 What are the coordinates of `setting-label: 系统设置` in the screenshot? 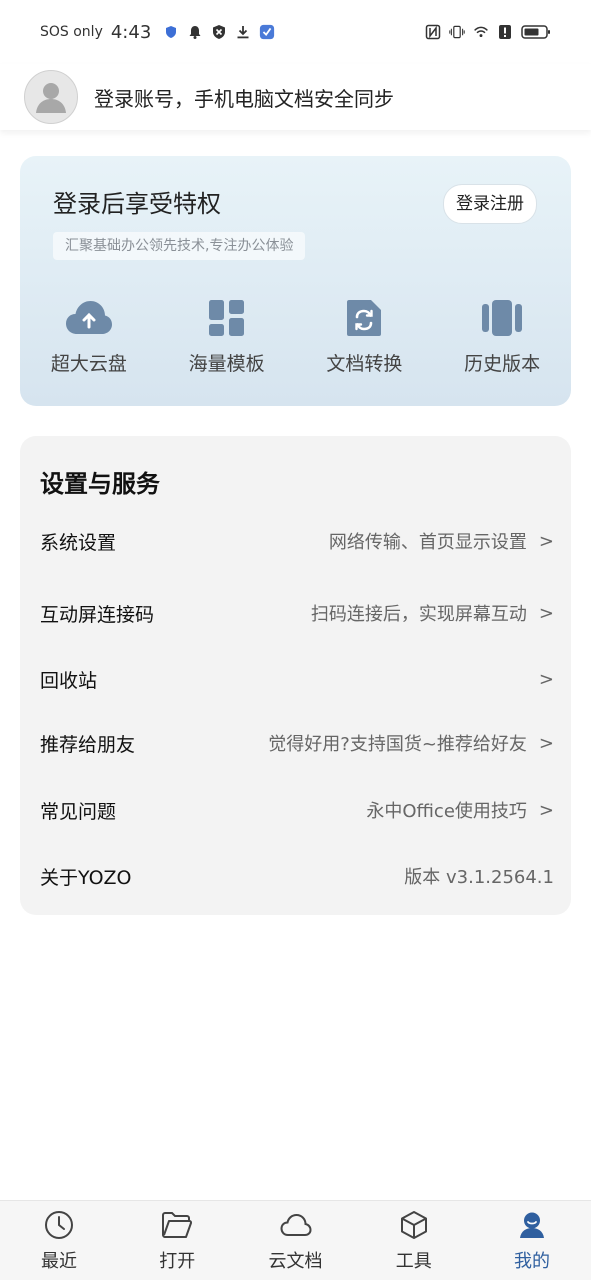 It's located at (78, 542).